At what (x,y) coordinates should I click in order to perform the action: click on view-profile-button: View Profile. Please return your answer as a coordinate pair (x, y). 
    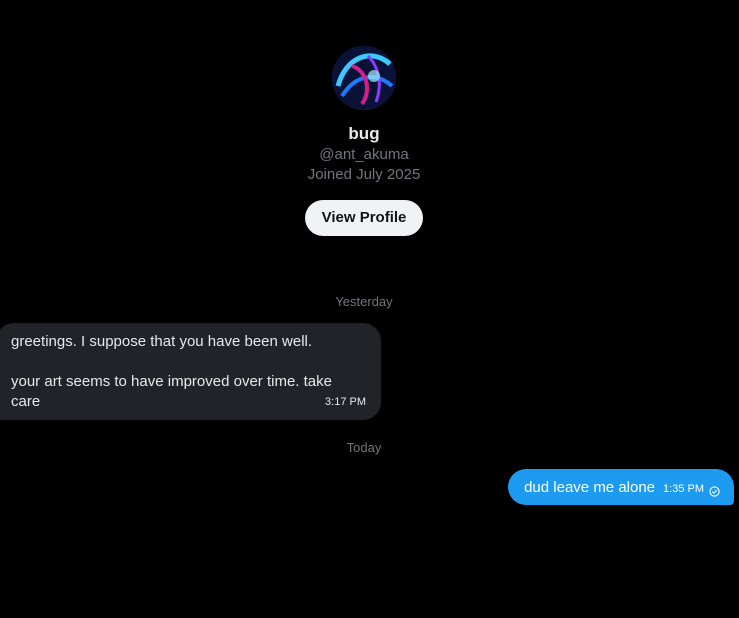
    Looking at the image, I should click on (364, 218).